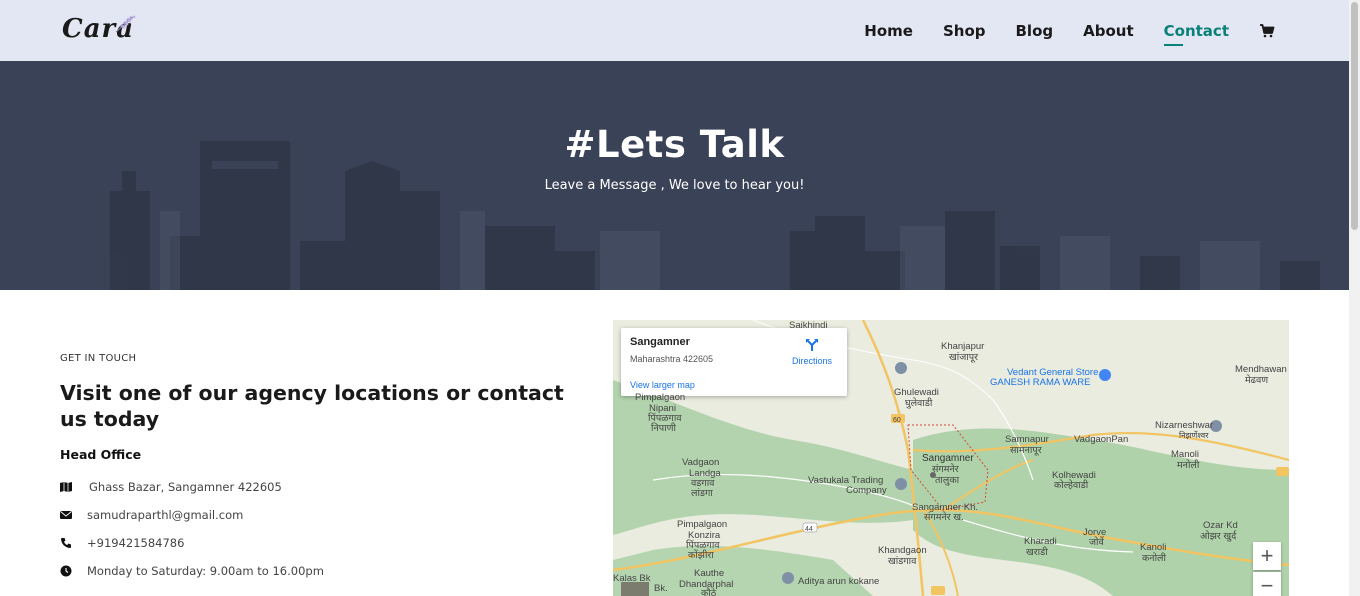  Describe the element at coordinates (919, 403) in the screenshot. I see `map-label: घुलेवाडी` at that location.